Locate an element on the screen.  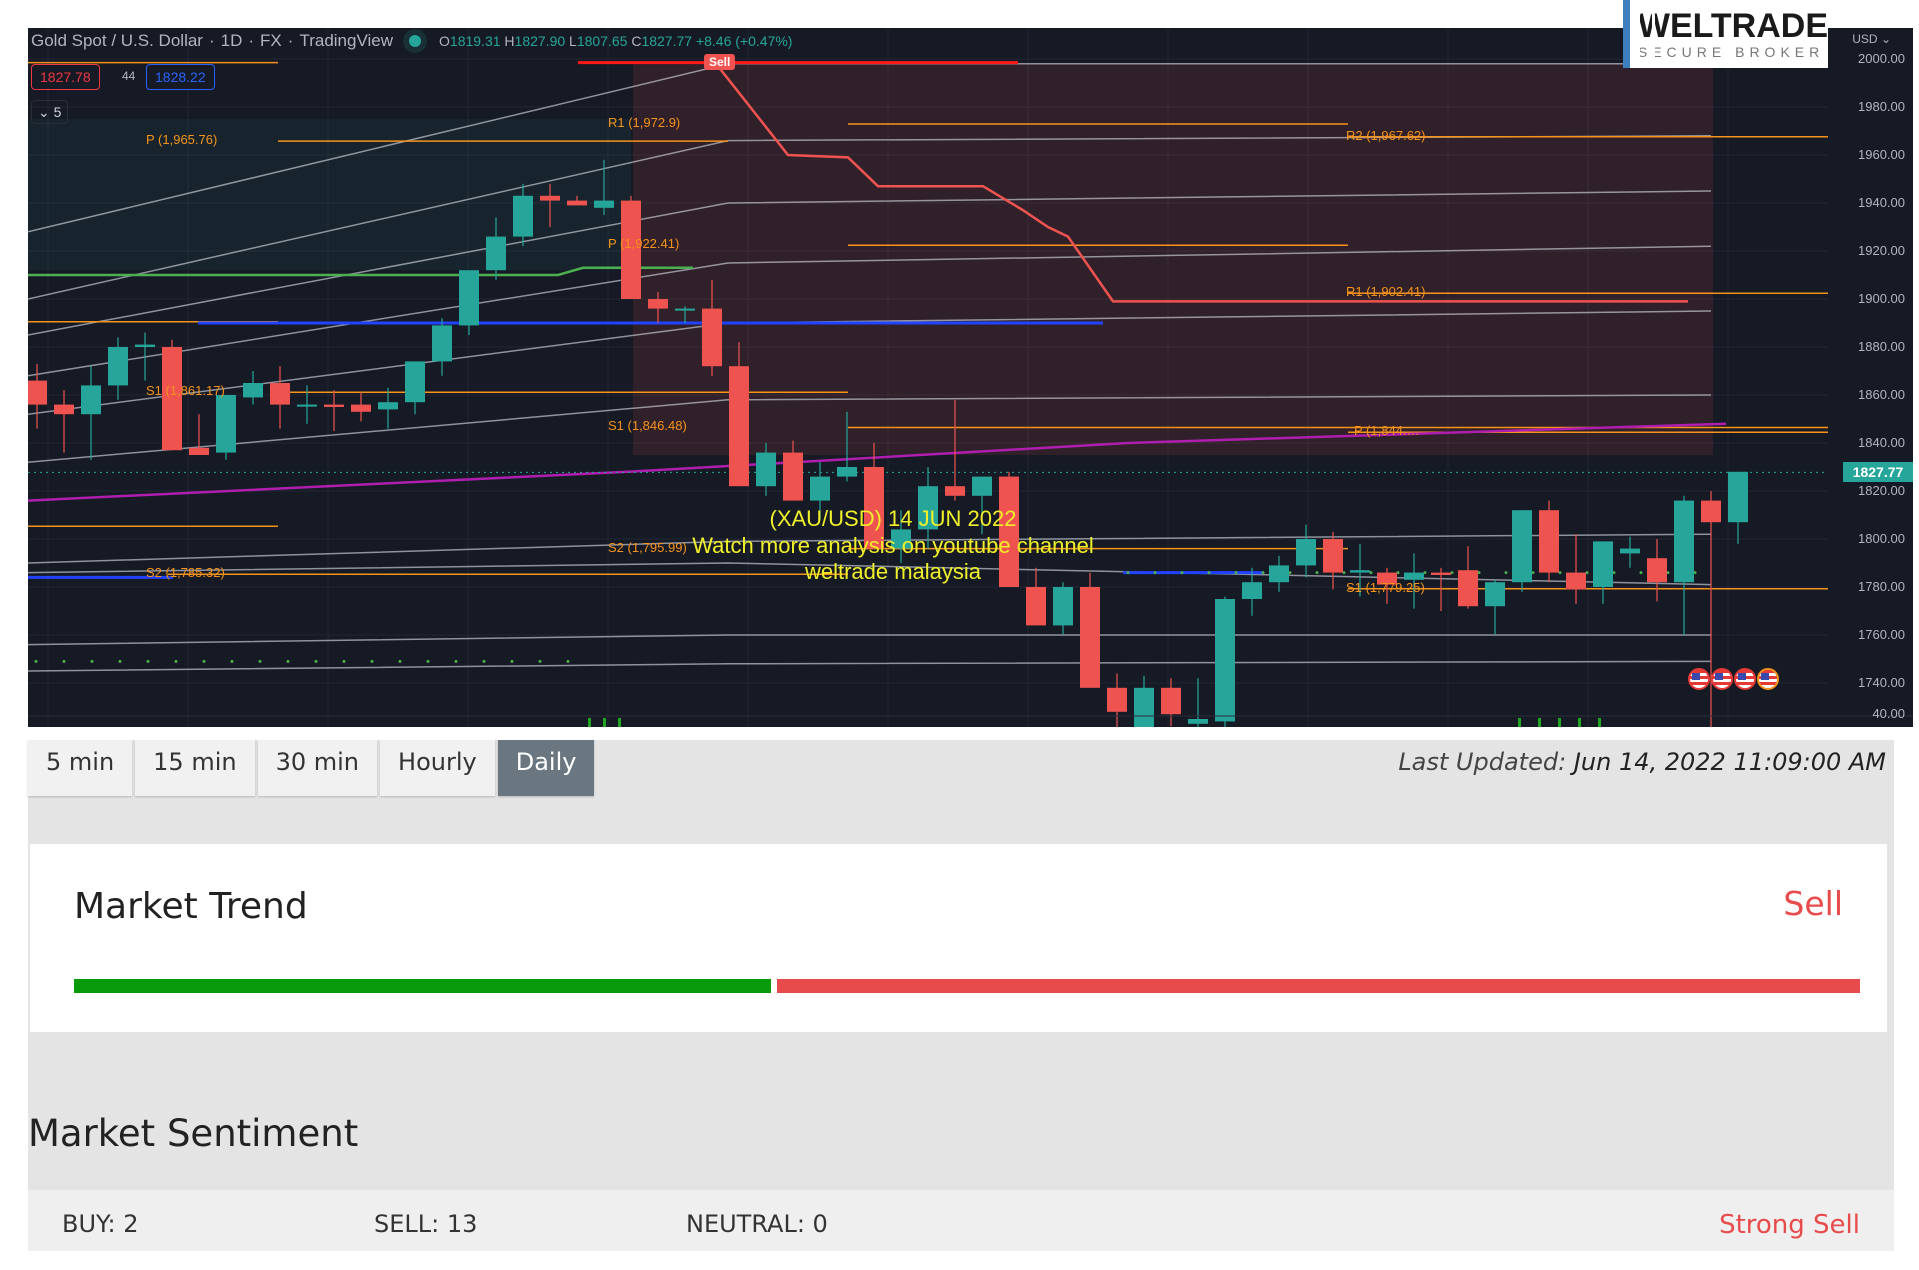
price-axis-tick: 1960.00 is located at coordinates (1881, 154).